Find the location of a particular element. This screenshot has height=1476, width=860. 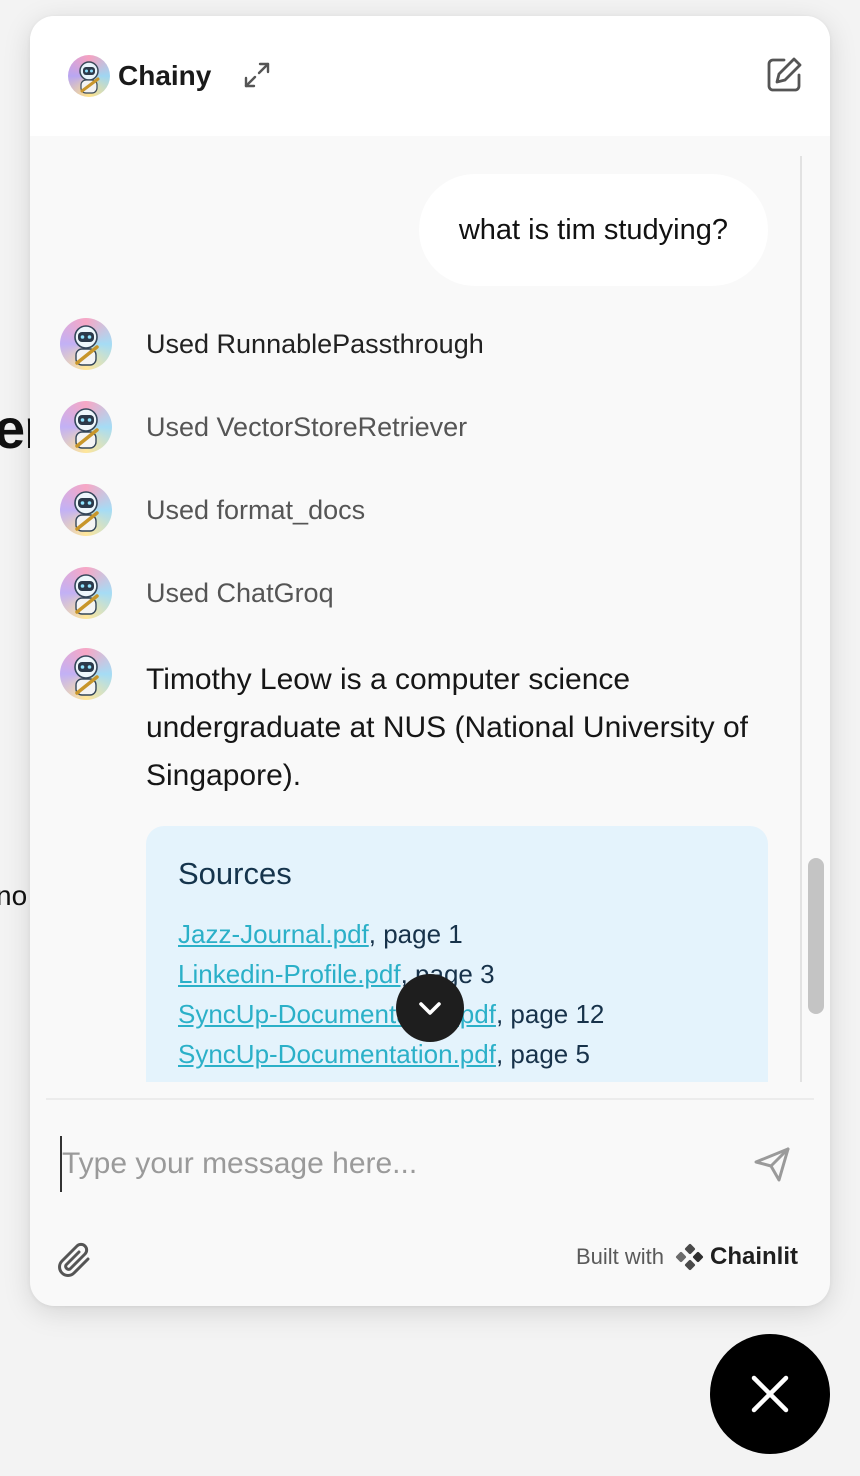

step-label: Used ChatGroq is located at coordinates (240, 592).